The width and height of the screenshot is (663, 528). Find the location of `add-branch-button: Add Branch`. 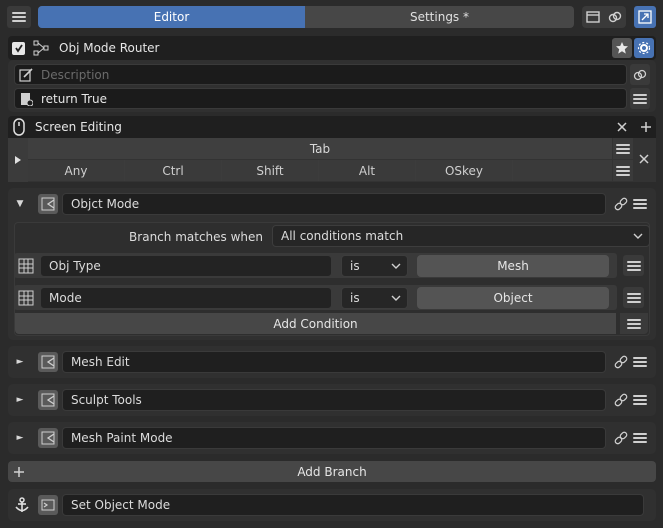

add-branch-button: Add Branch is located at coordinates (332, 471).